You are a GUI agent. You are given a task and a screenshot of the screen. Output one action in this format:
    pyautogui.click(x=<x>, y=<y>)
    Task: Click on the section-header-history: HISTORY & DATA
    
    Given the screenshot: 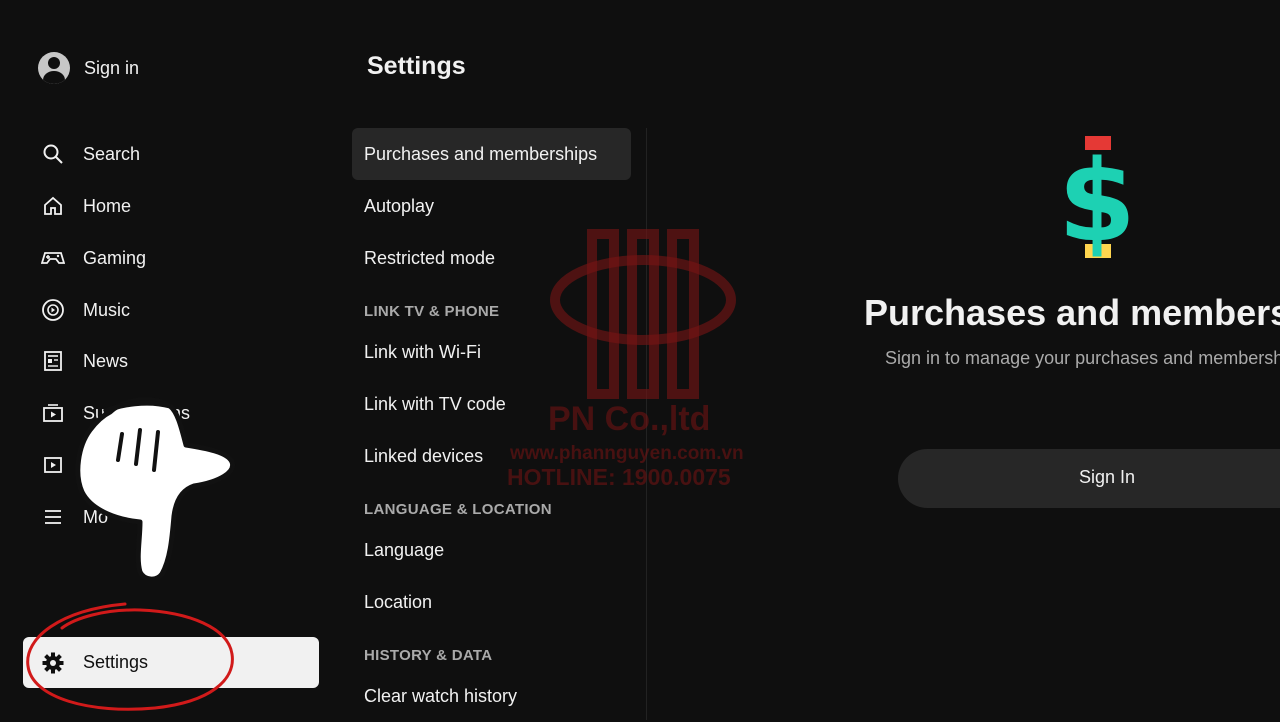 What is the action you would take?
    pyautogui.click(x=428, y=655)
    